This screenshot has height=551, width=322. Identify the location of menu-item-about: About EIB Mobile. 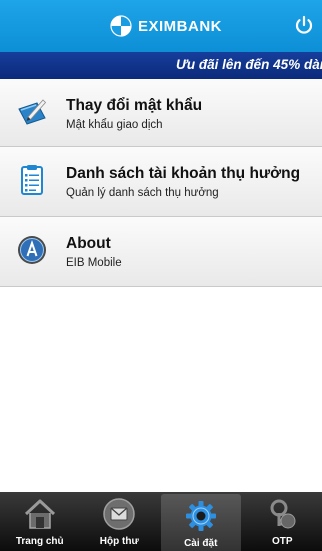
(161, 252).